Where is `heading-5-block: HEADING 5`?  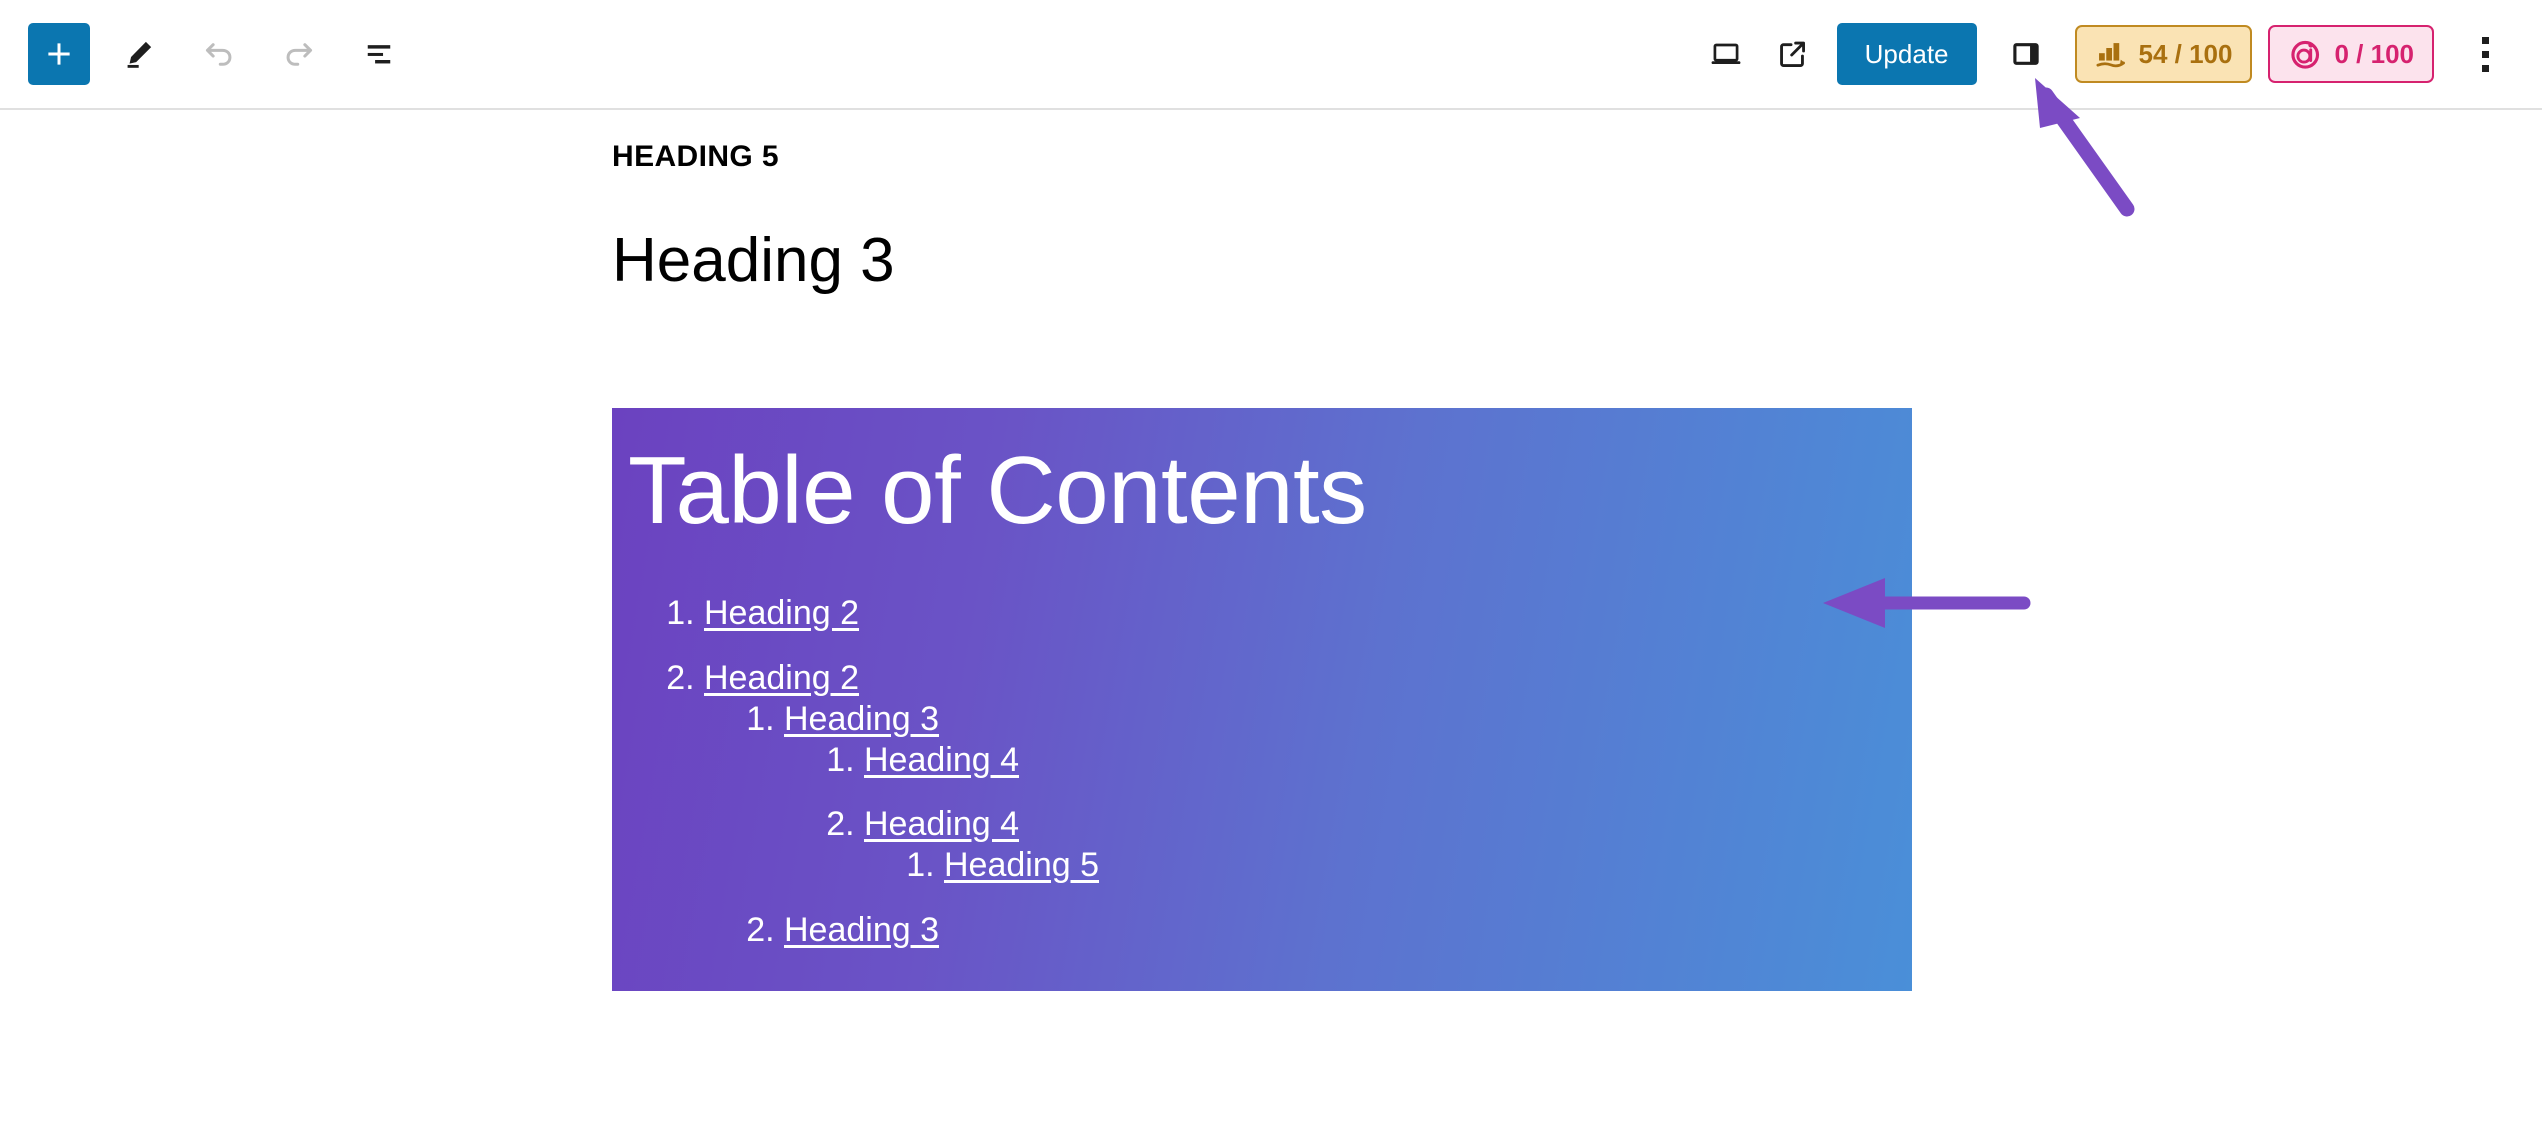 heading-5-block: HEADING 5 is located at coordinates (1262, 143).